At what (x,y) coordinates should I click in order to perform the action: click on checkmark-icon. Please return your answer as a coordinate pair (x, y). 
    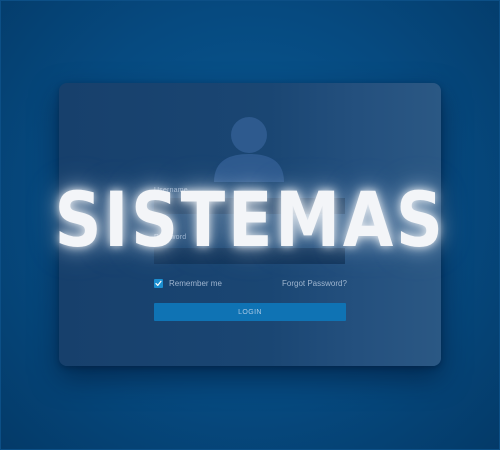
    Looking at the image, I should click on (158, 283).